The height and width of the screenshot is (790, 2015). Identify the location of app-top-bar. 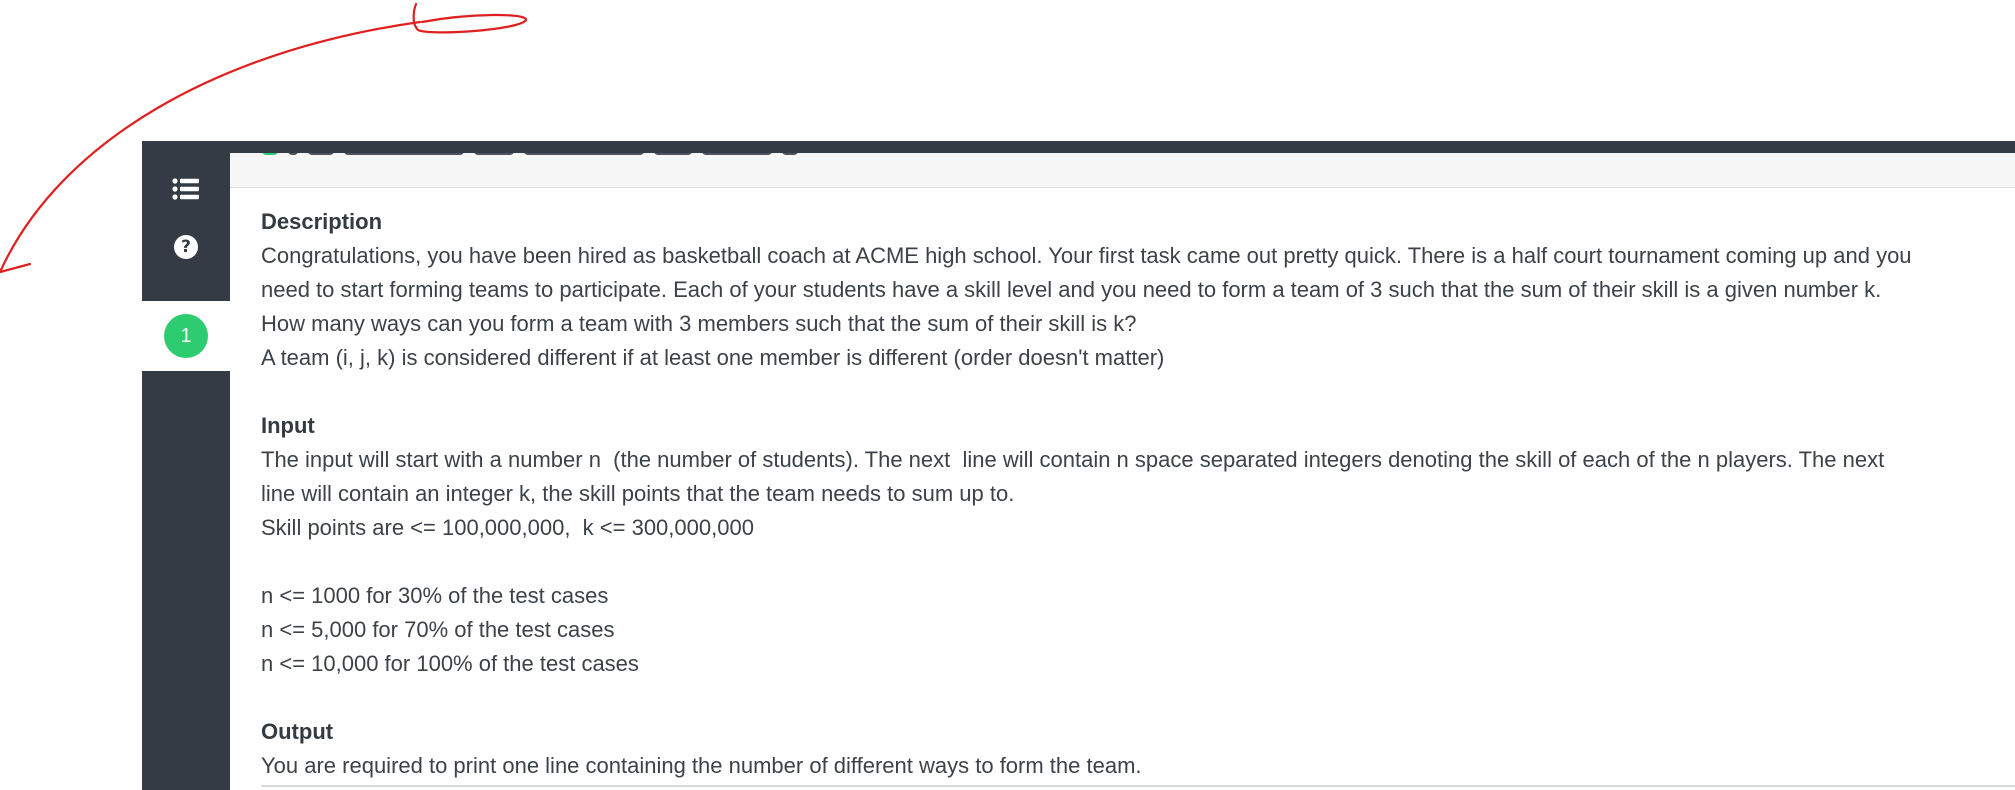
(1078, 147).